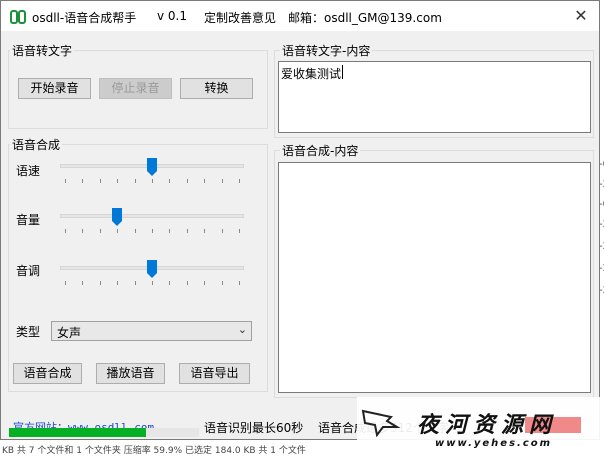 This screenshot has height=458, width=604. I want to click on speed-label: 语速, so click(28, 171).